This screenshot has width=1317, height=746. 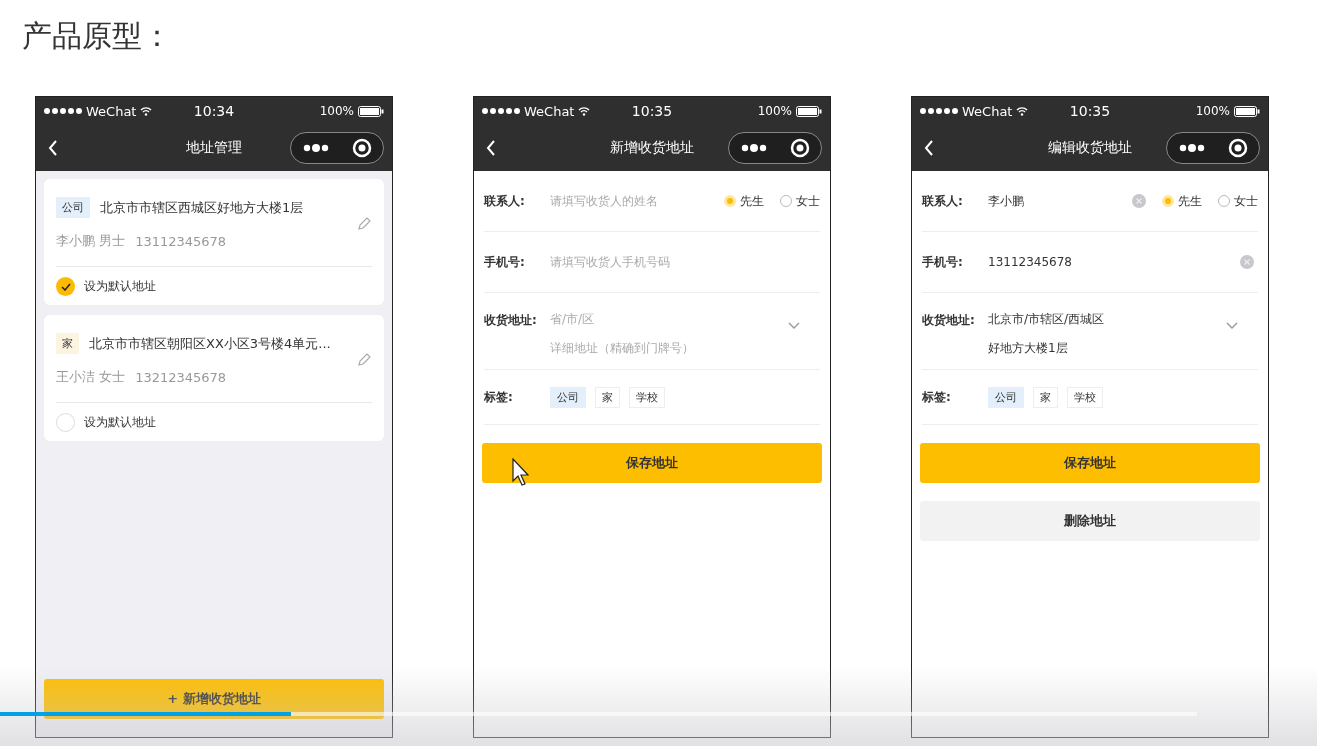 What do you see at coordinates (1090, 148) in the screenshot?
I see `page-title: 编辑收货地址` at bounding box center [1090, 148].